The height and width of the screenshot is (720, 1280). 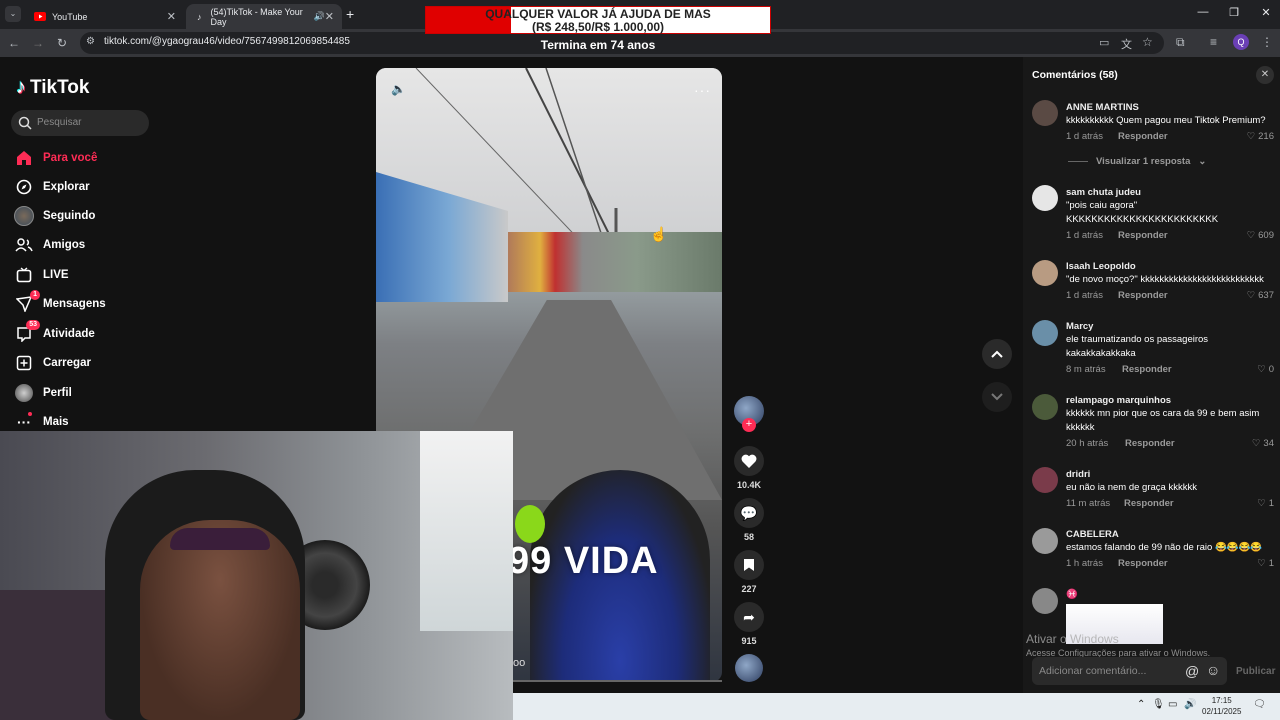 What do you see at coordinates (1158, 704) in the screenshot?
I see `microphone-icon: 🎙` at bounding box center [1158, 704].